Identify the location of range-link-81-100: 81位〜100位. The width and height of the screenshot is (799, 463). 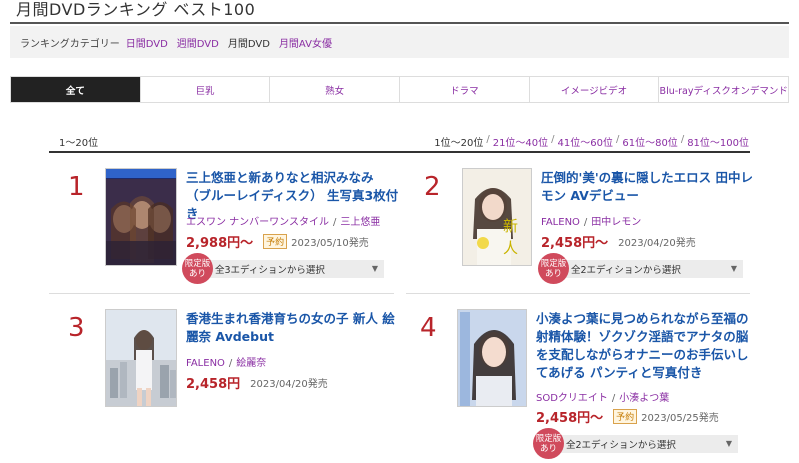
(718, 141).